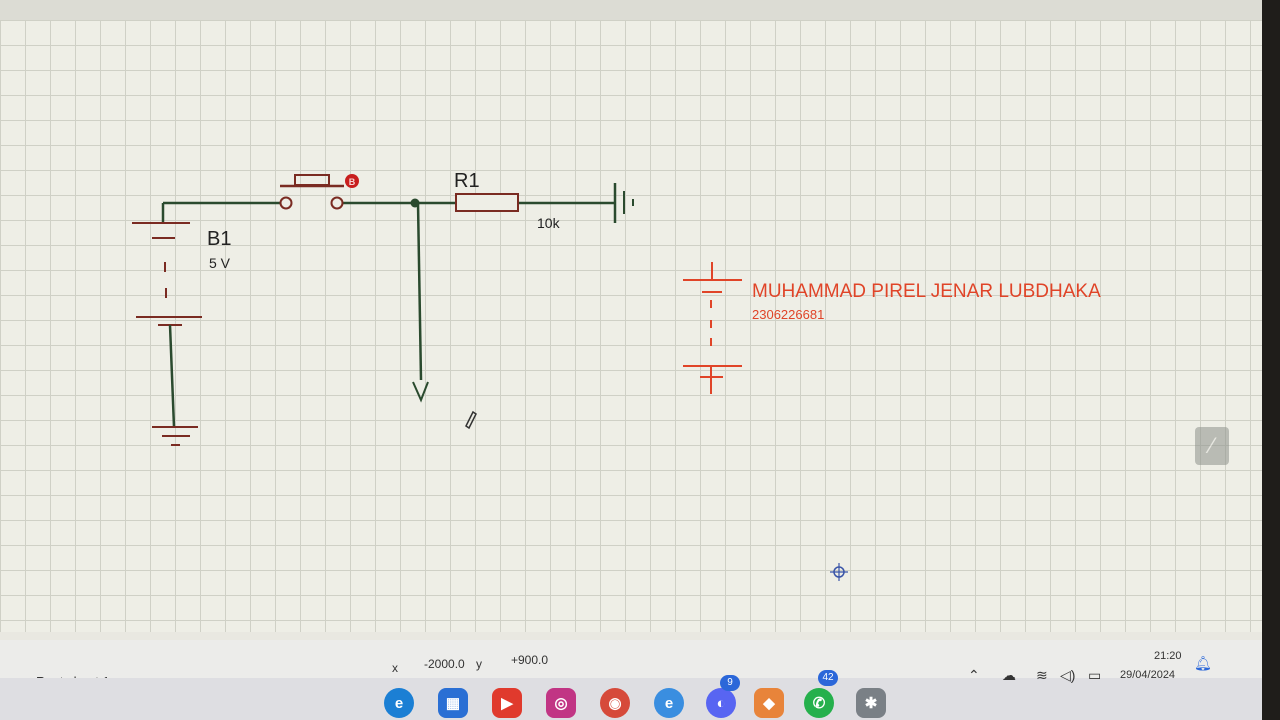 The height and width of the screenshot is (720, 1280). Describe the element at coordinates (453, 703) in the screenshot. I see `store-icon: ▦` at that location.